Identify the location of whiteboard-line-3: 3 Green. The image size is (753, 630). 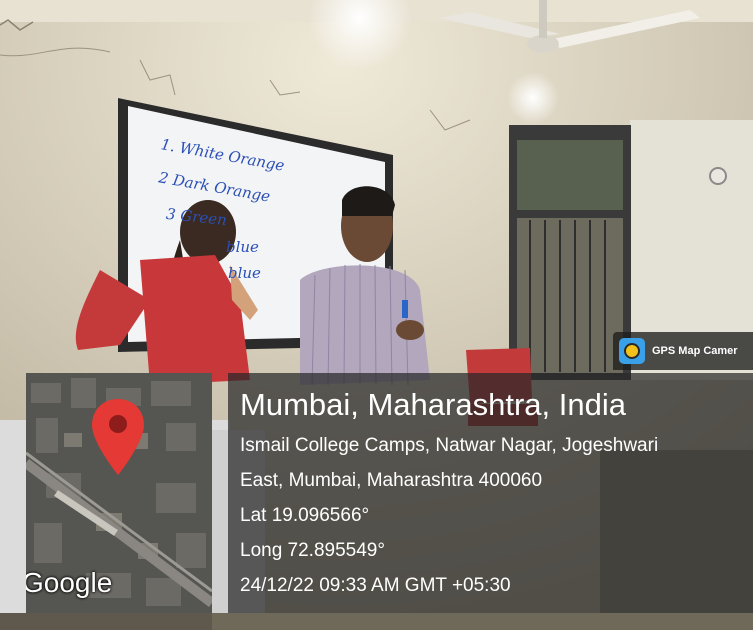
(196, 217).